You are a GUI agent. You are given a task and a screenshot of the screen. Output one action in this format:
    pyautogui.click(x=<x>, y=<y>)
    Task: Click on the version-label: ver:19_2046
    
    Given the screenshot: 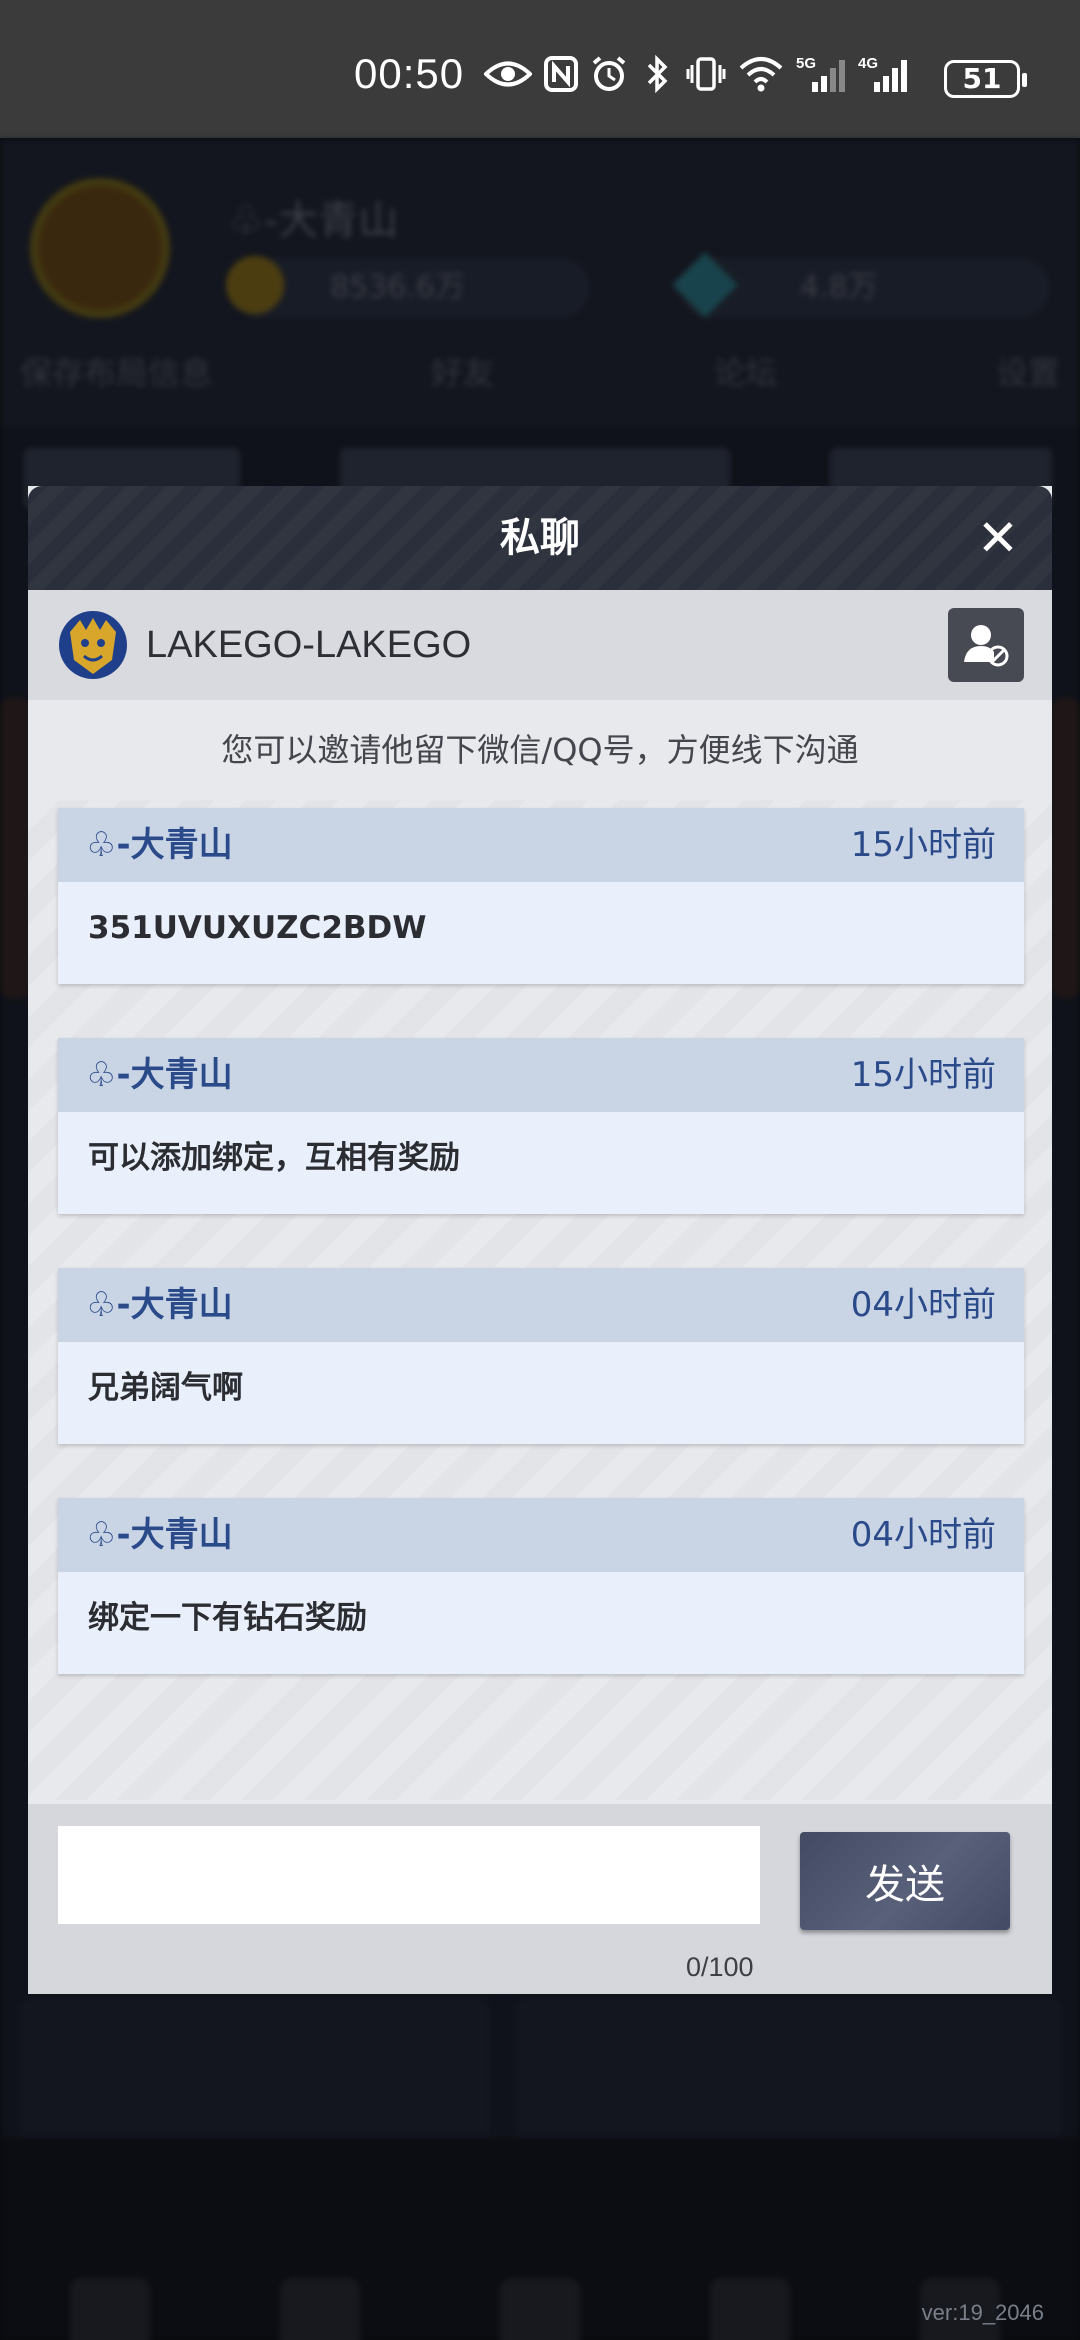 What is the action you would take?
    pyautogui.click(x=982, y=2312)
    